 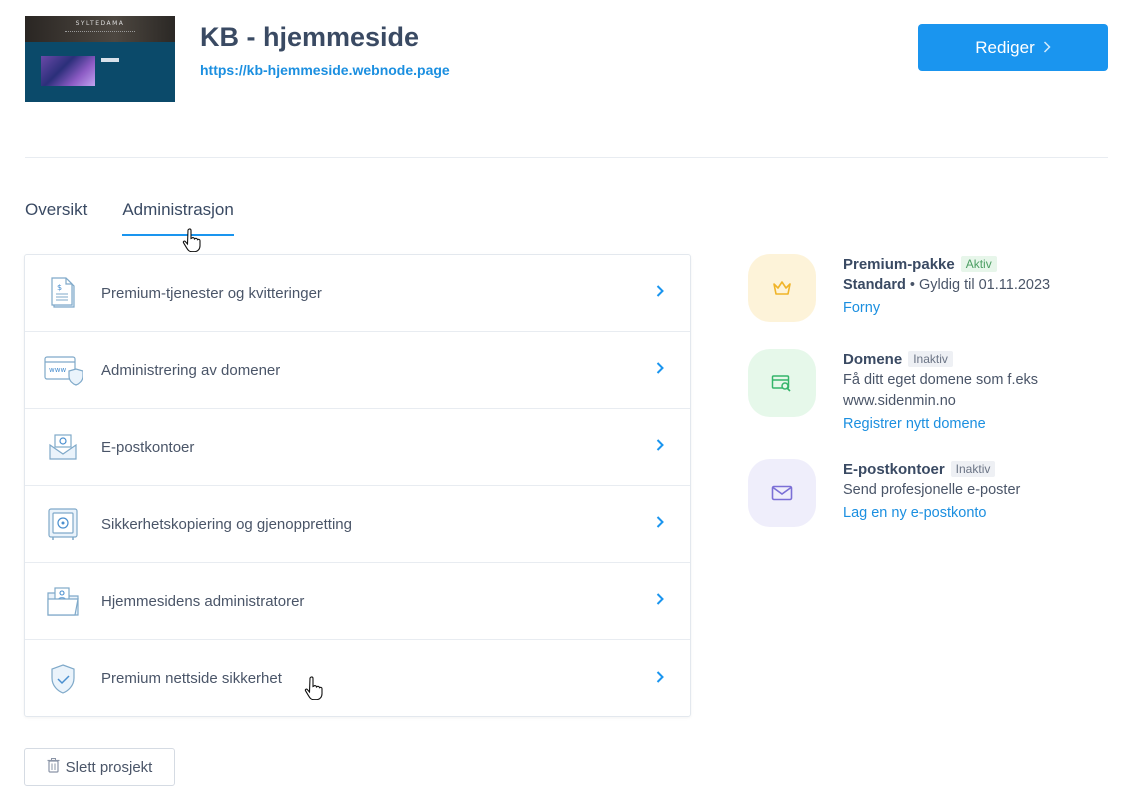 I want to click on domain-search-icon, so click(x=782, y=383).